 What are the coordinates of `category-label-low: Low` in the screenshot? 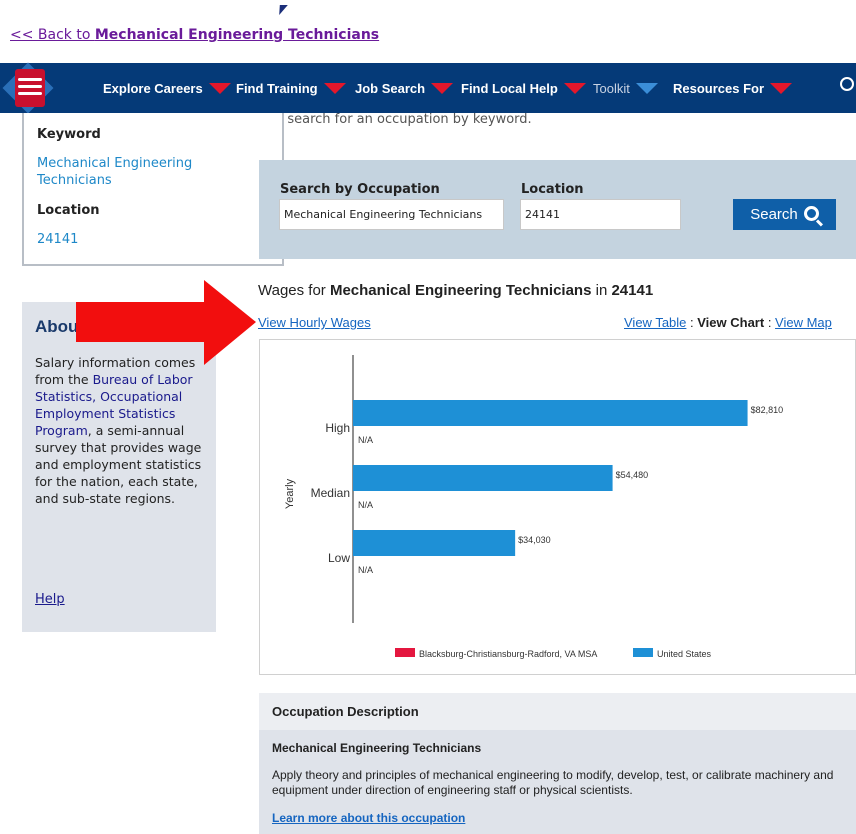 It's located at (339, 558).